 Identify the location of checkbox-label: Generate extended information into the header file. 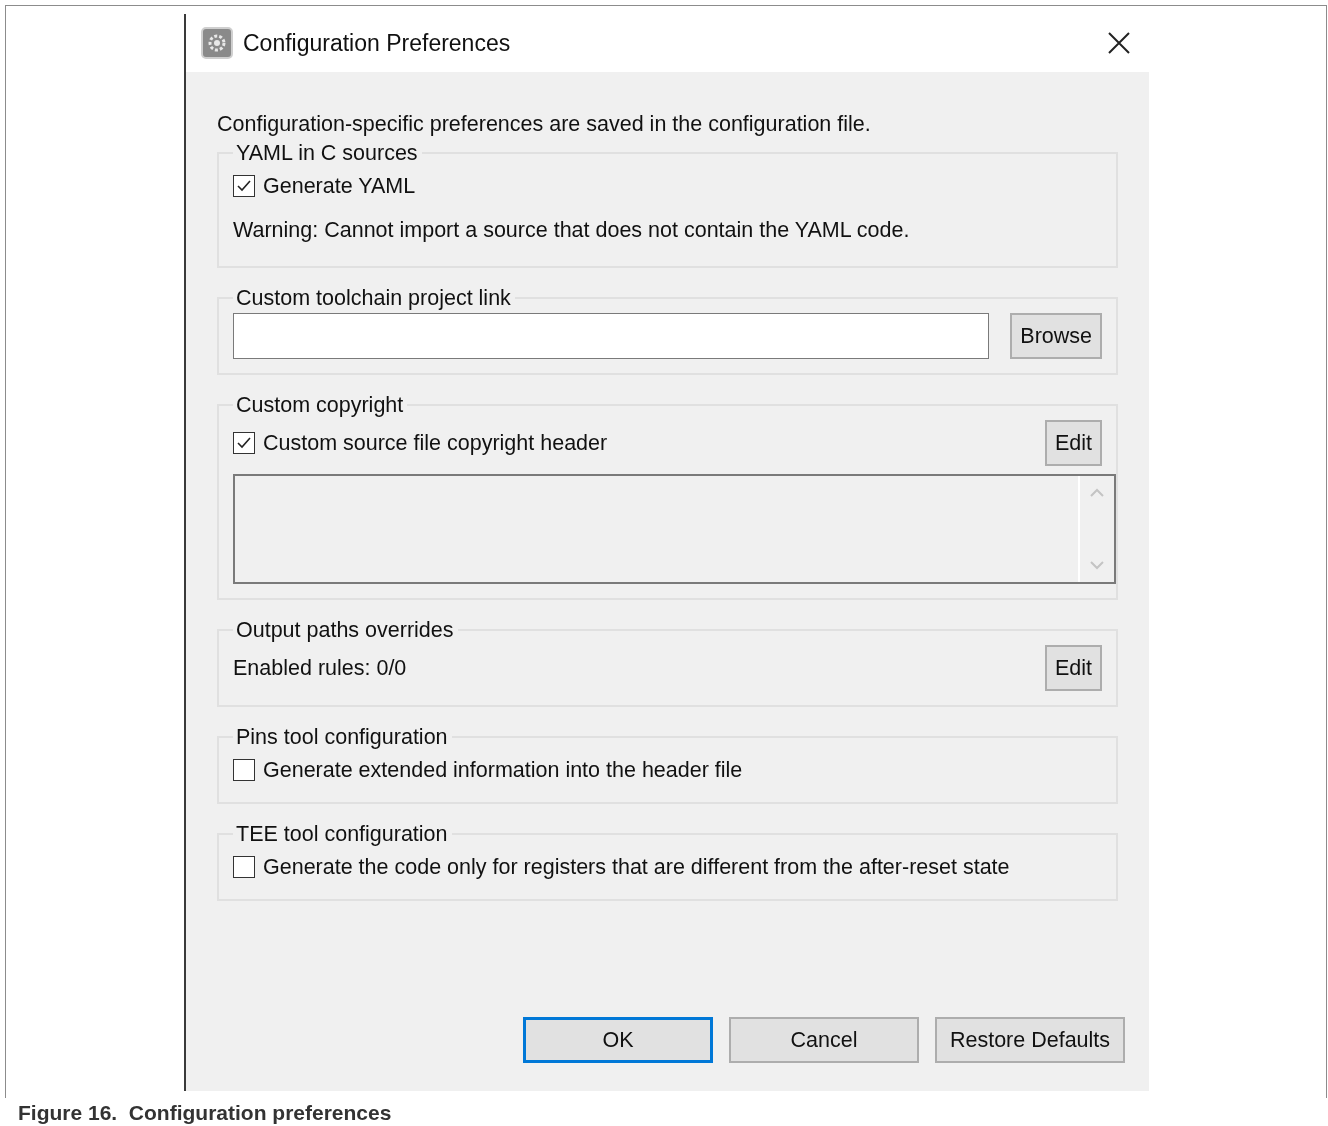
(503, 770).